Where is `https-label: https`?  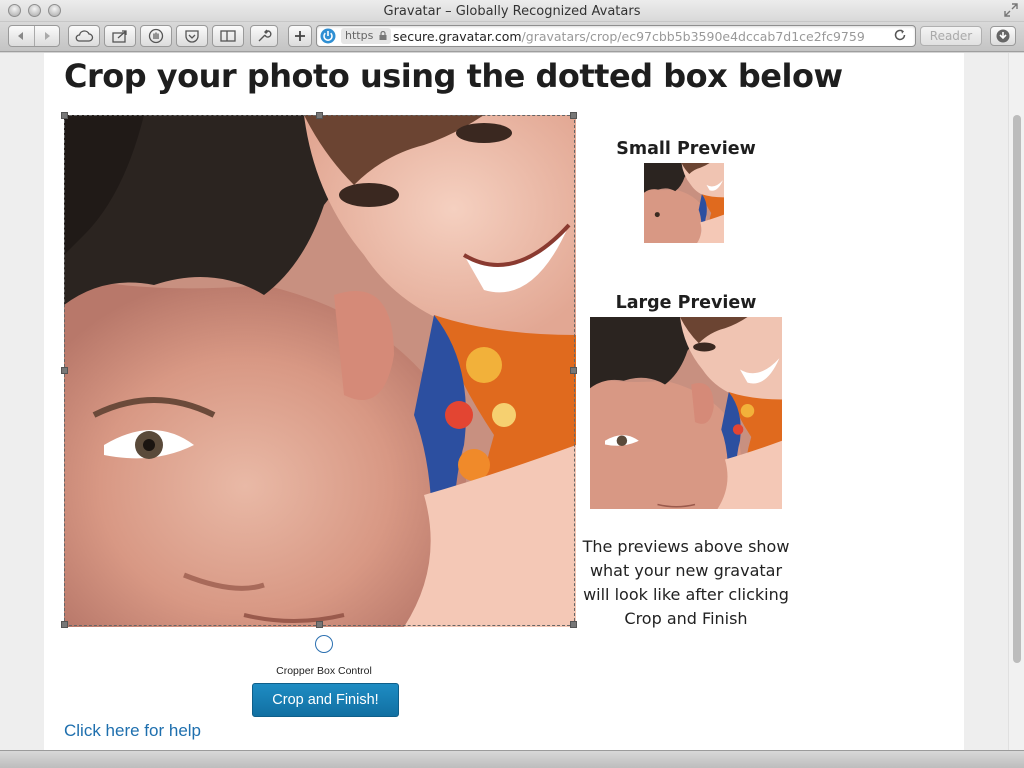
https-label: https is located at coordinates (359, 35).